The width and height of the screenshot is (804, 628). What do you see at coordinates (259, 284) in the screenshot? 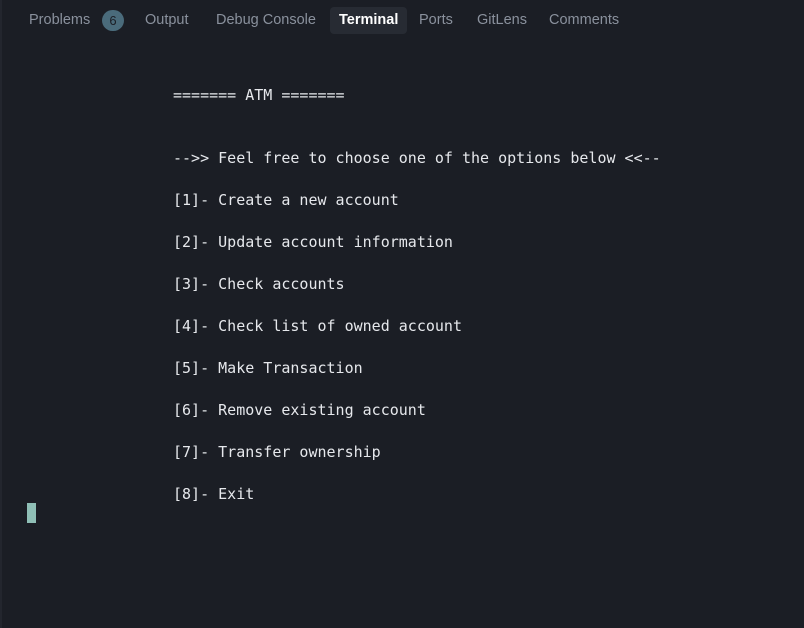
I see `terminal-line-option-3: [3]- Check accounts` at bounding box center [259, 284].